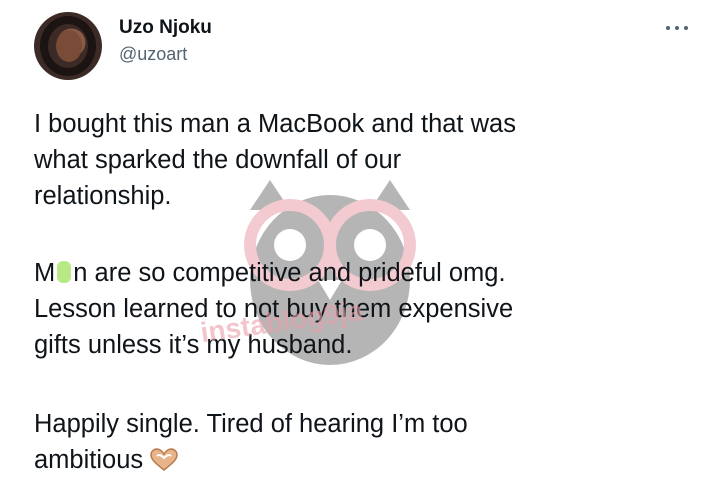  Describe the element at coordinates (275, 124) in the screenshot. I see `tweet-line: I bought this man a MacBook and that was` at that location.